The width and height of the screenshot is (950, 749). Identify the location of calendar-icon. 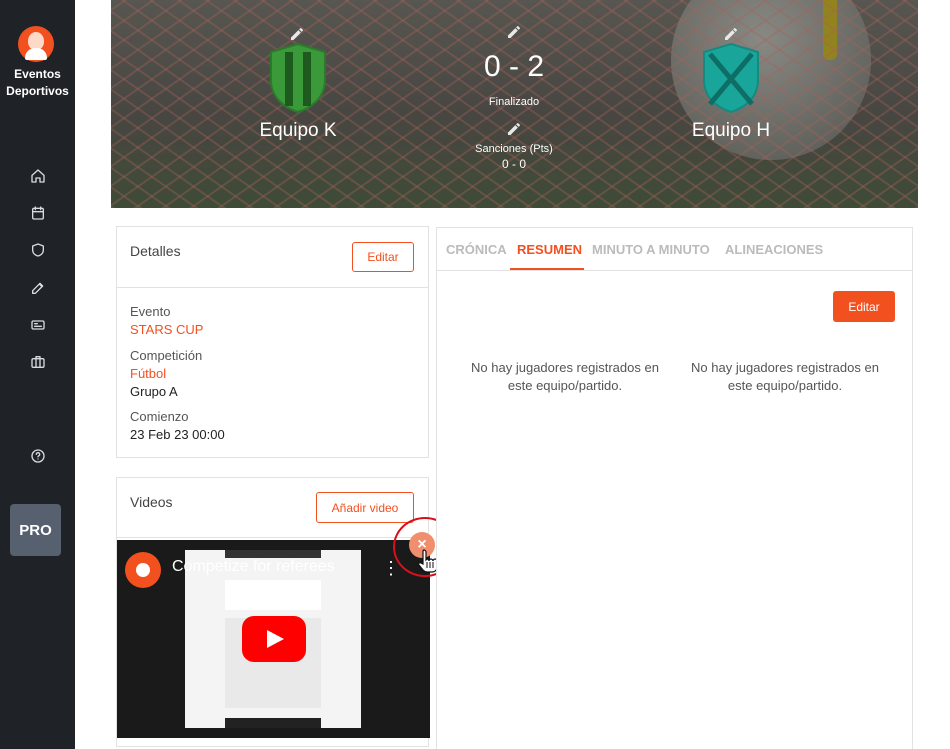
(38, 213).